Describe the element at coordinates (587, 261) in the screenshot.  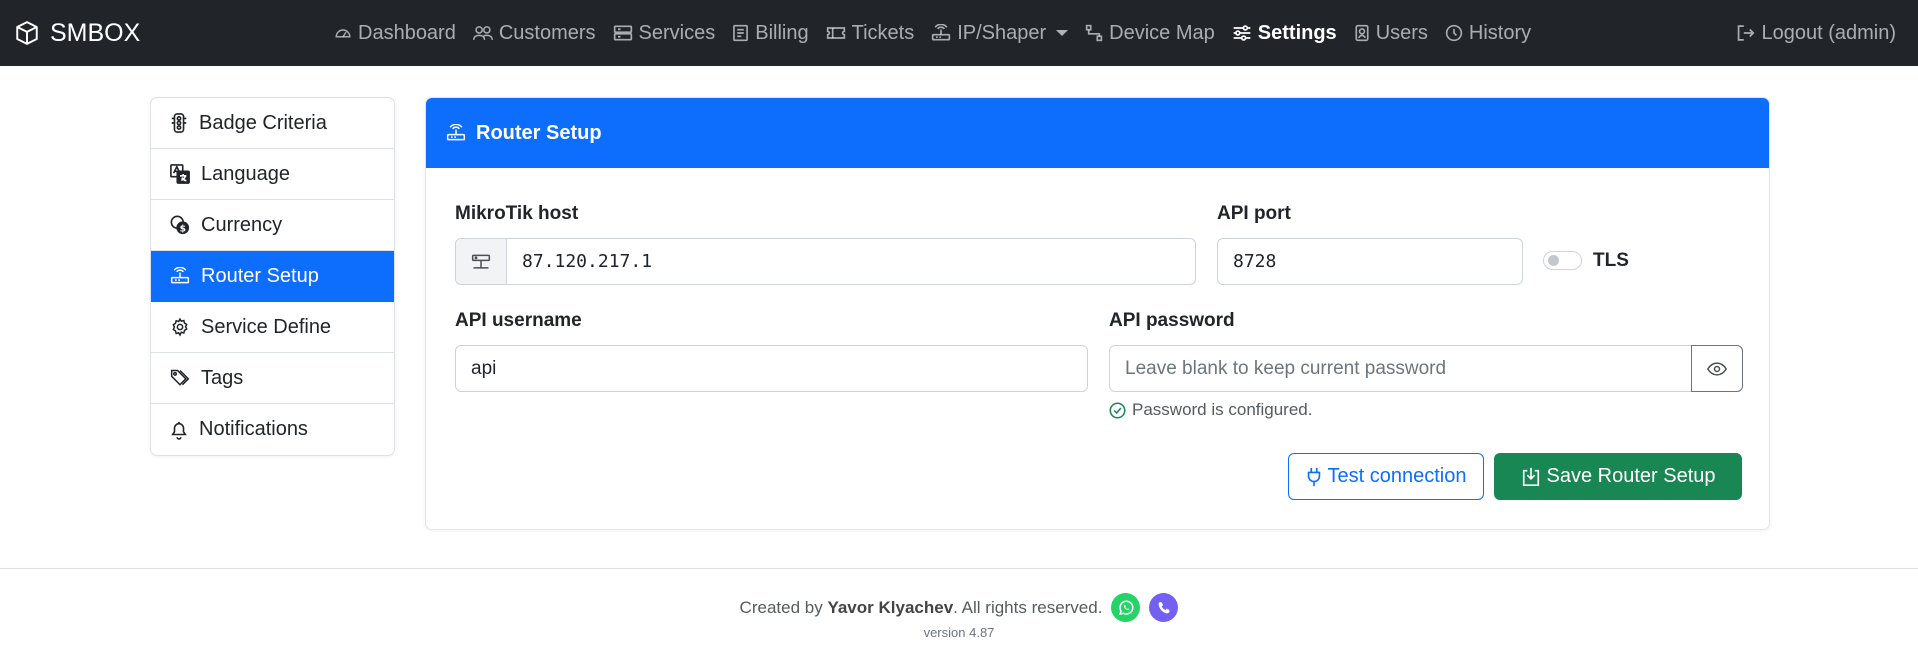
I see `host-value: 87.120.217.1` at that location.